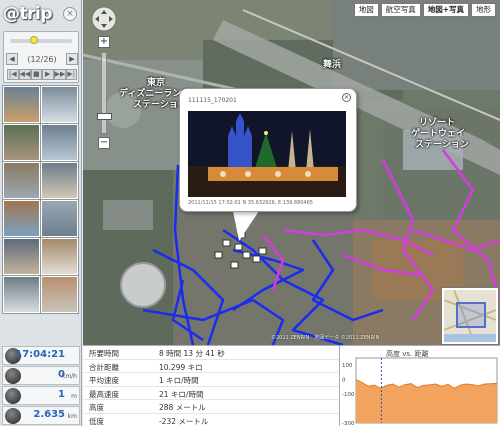 The image size is (500, 426). I want to click on speed-unit: km/h, so click(69, 376).